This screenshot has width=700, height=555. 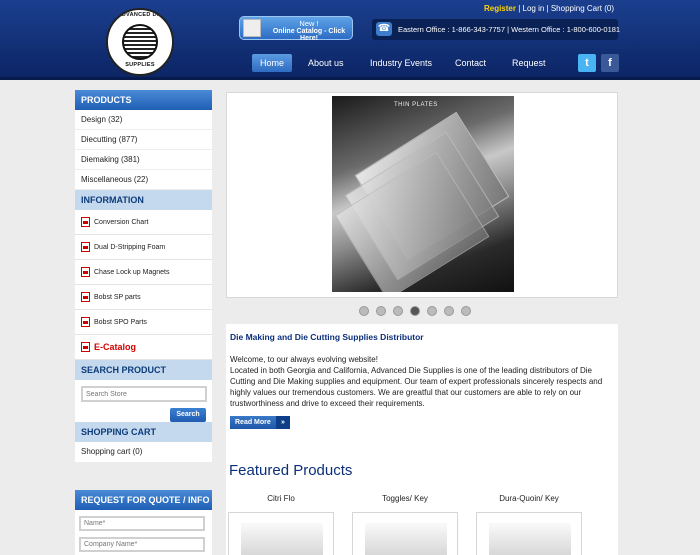 What do you see at coordinates (143, 370) in the screenshot?
I see `search-heading: SEARCH PRODUCT` at bounding box center [143, 370].